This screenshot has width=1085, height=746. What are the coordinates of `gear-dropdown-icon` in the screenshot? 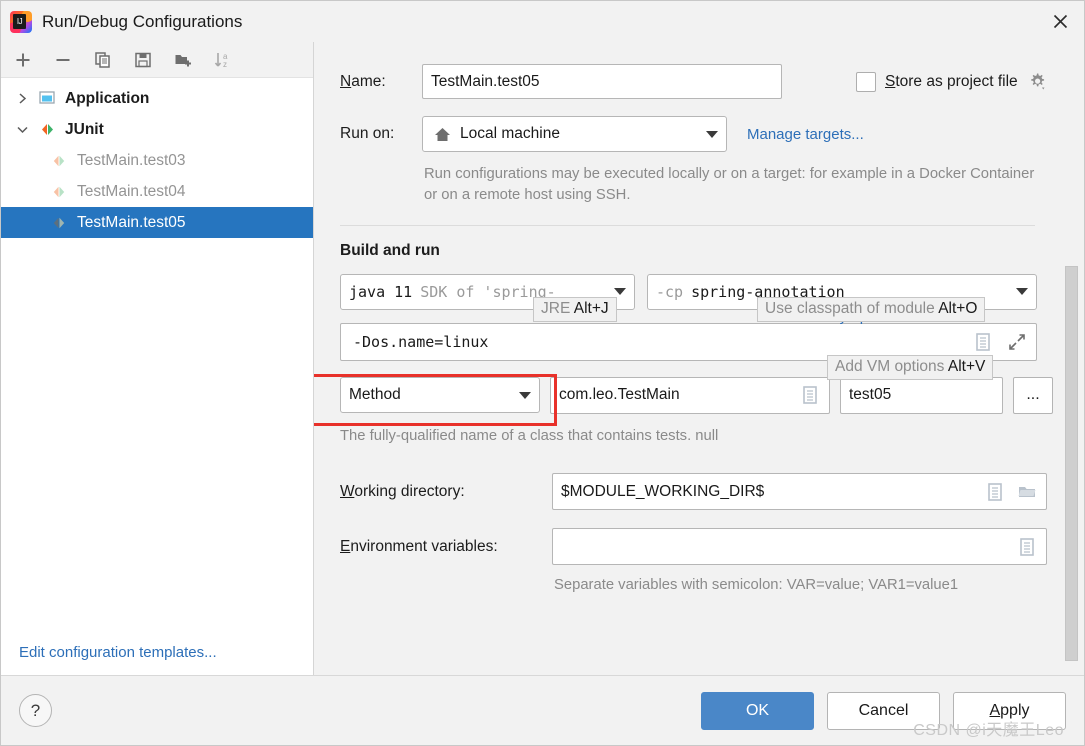 It's located at (1038, 82).